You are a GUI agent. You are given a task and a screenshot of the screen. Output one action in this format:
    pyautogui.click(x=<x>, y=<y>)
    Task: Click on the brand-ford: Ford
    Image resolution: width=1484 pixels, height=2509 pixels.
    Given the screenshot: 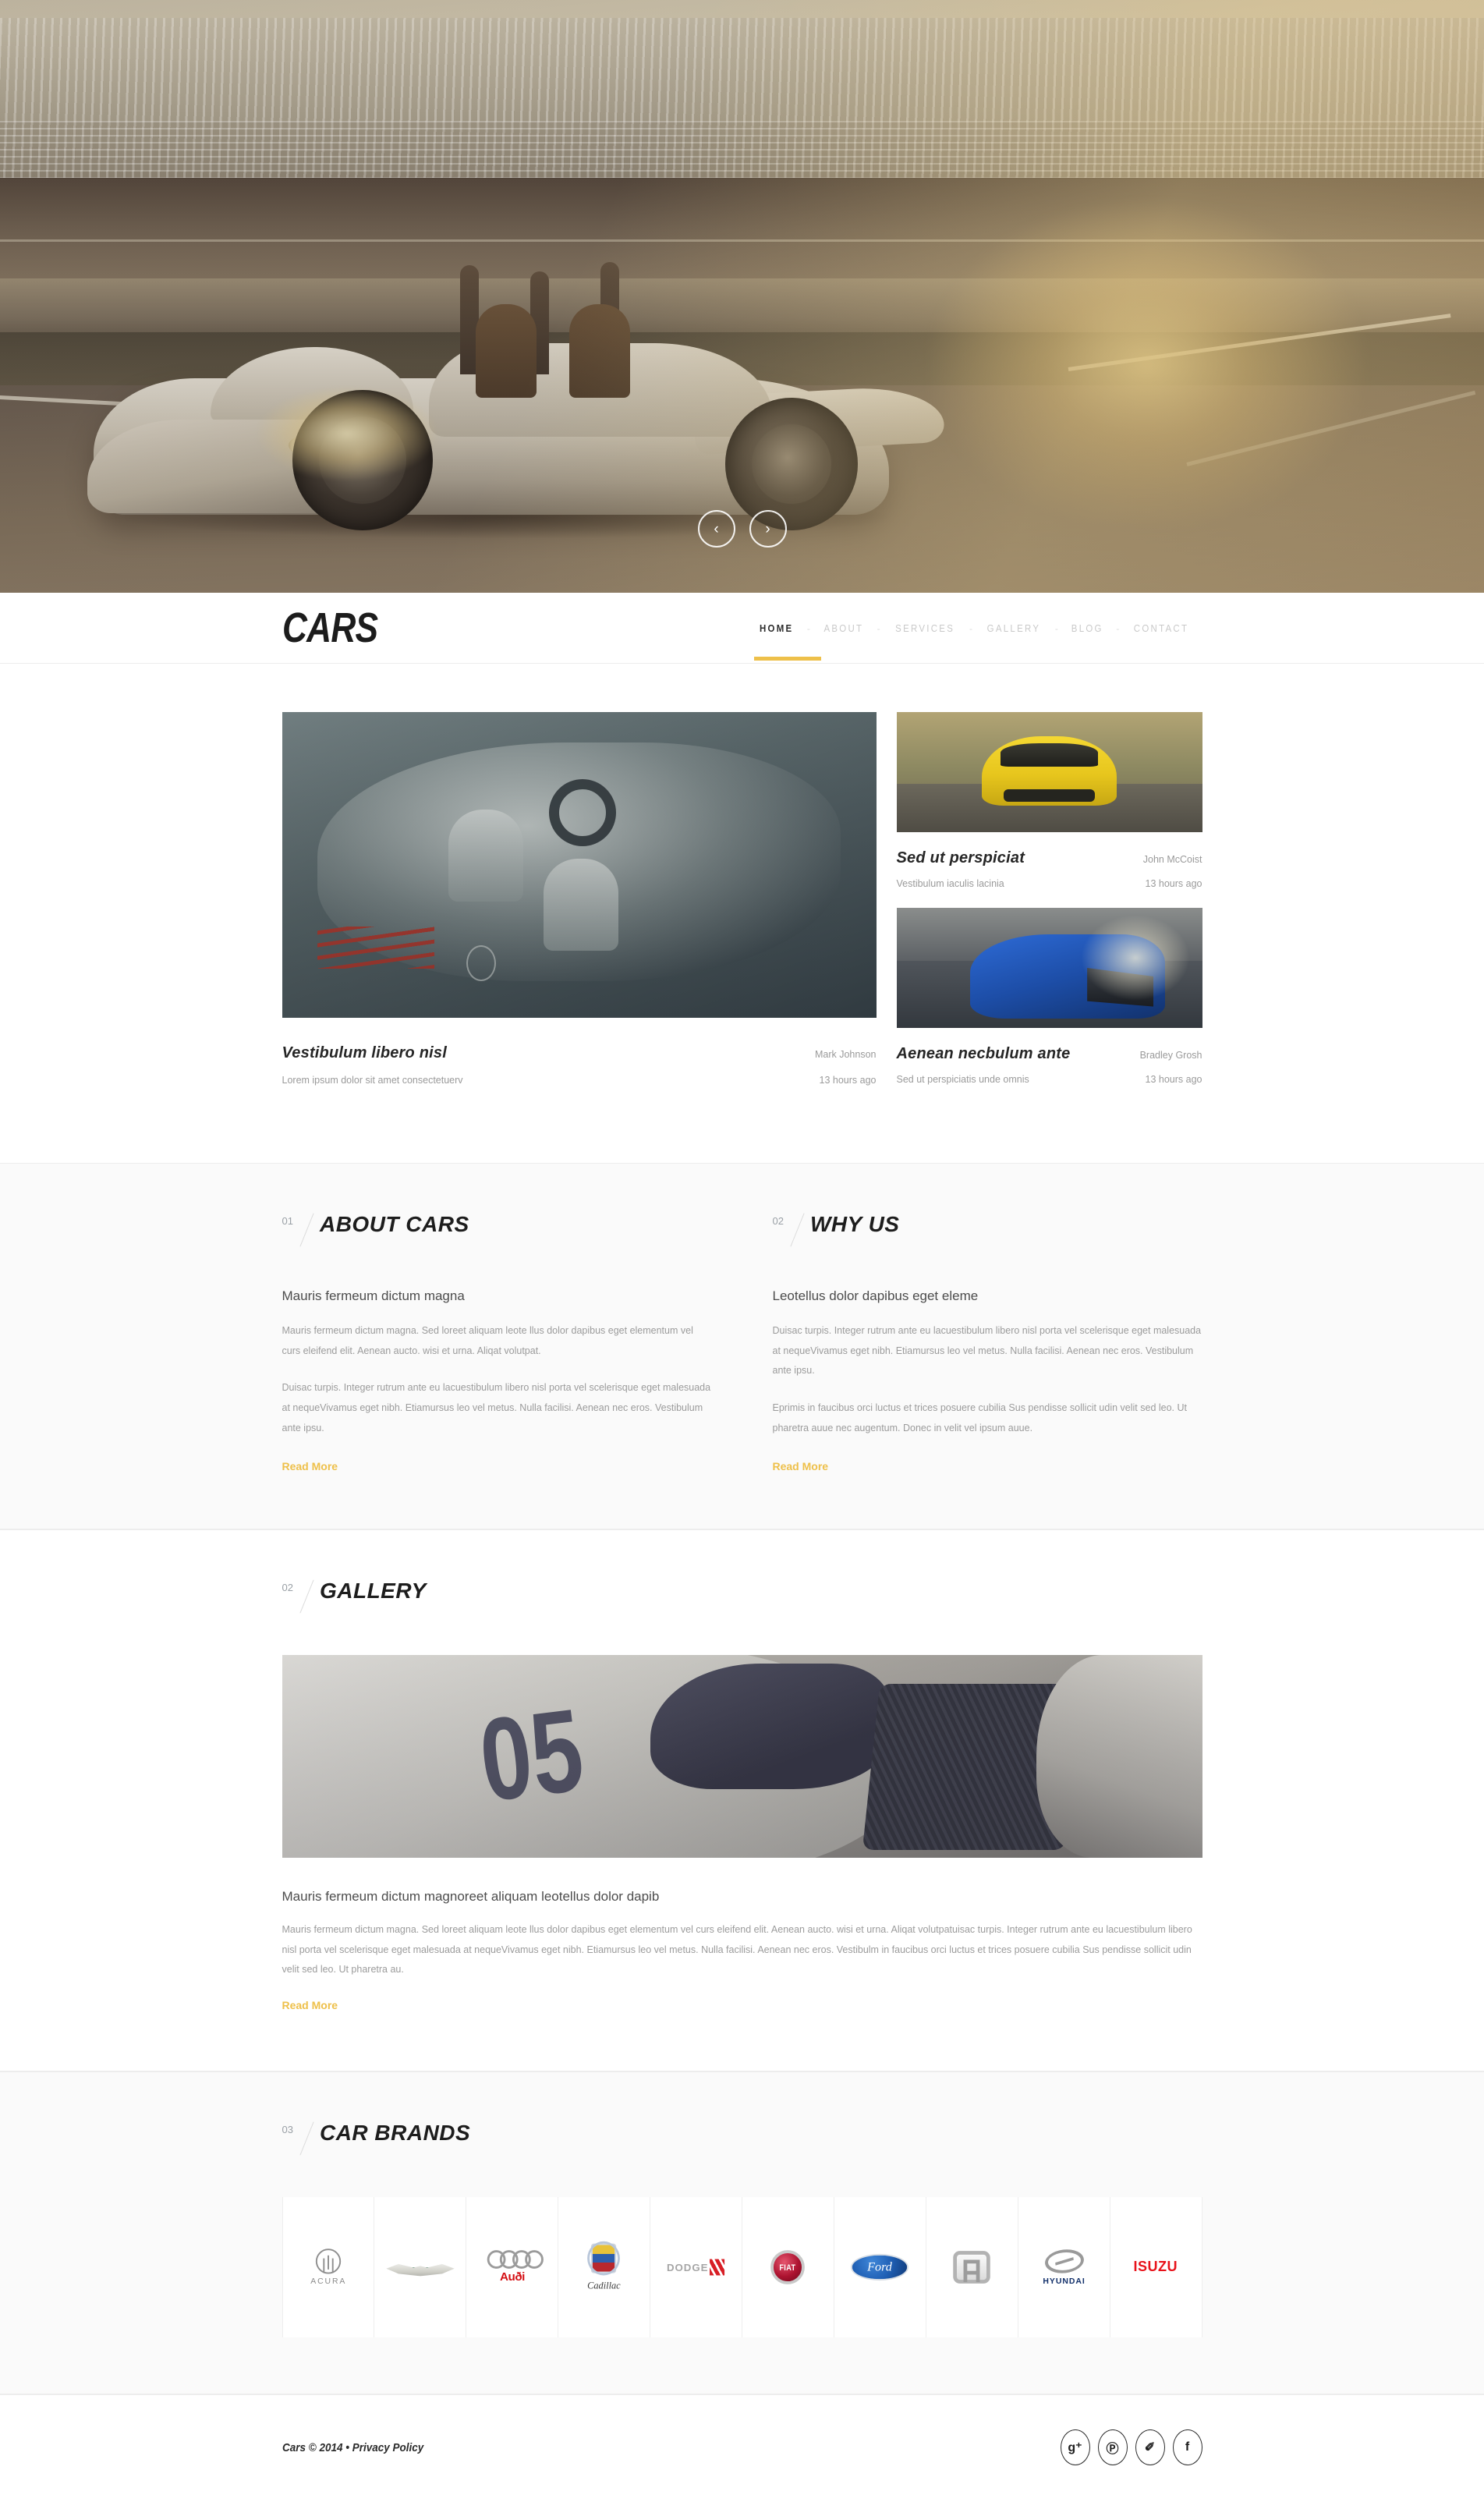 What is the action you would take?
    pyautogui.click(x=880, y=2267)
    